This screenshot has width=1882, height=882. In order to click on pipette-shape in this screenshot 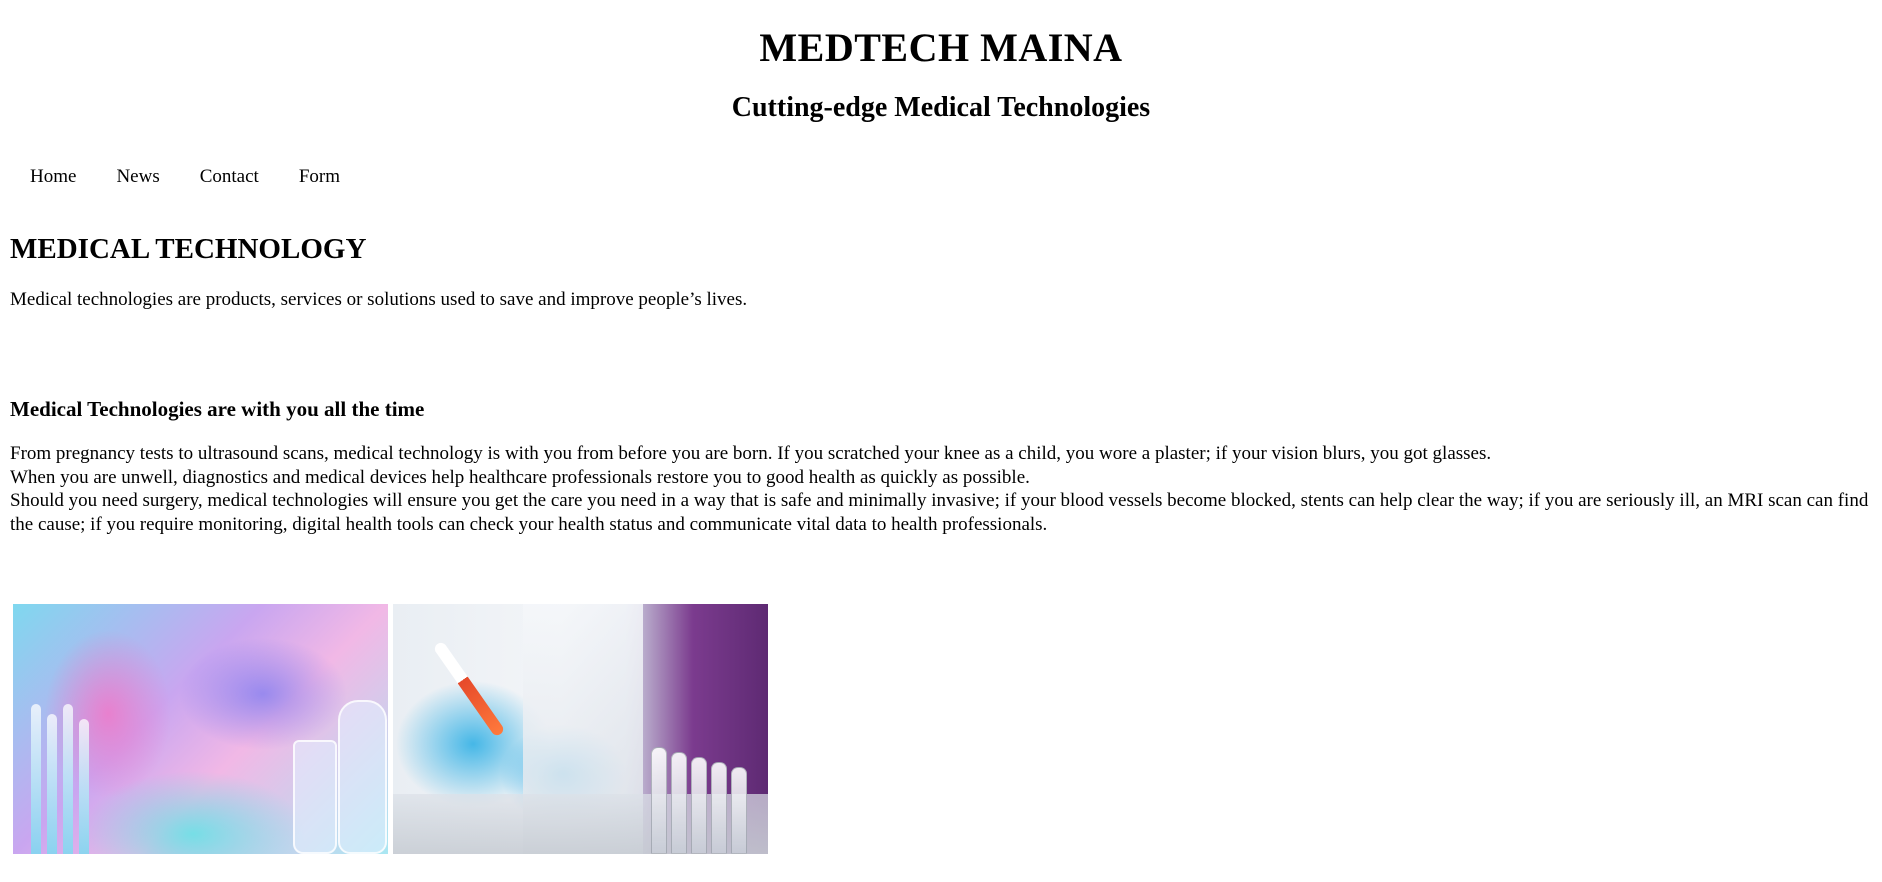, I will do `click(469, 689)`.